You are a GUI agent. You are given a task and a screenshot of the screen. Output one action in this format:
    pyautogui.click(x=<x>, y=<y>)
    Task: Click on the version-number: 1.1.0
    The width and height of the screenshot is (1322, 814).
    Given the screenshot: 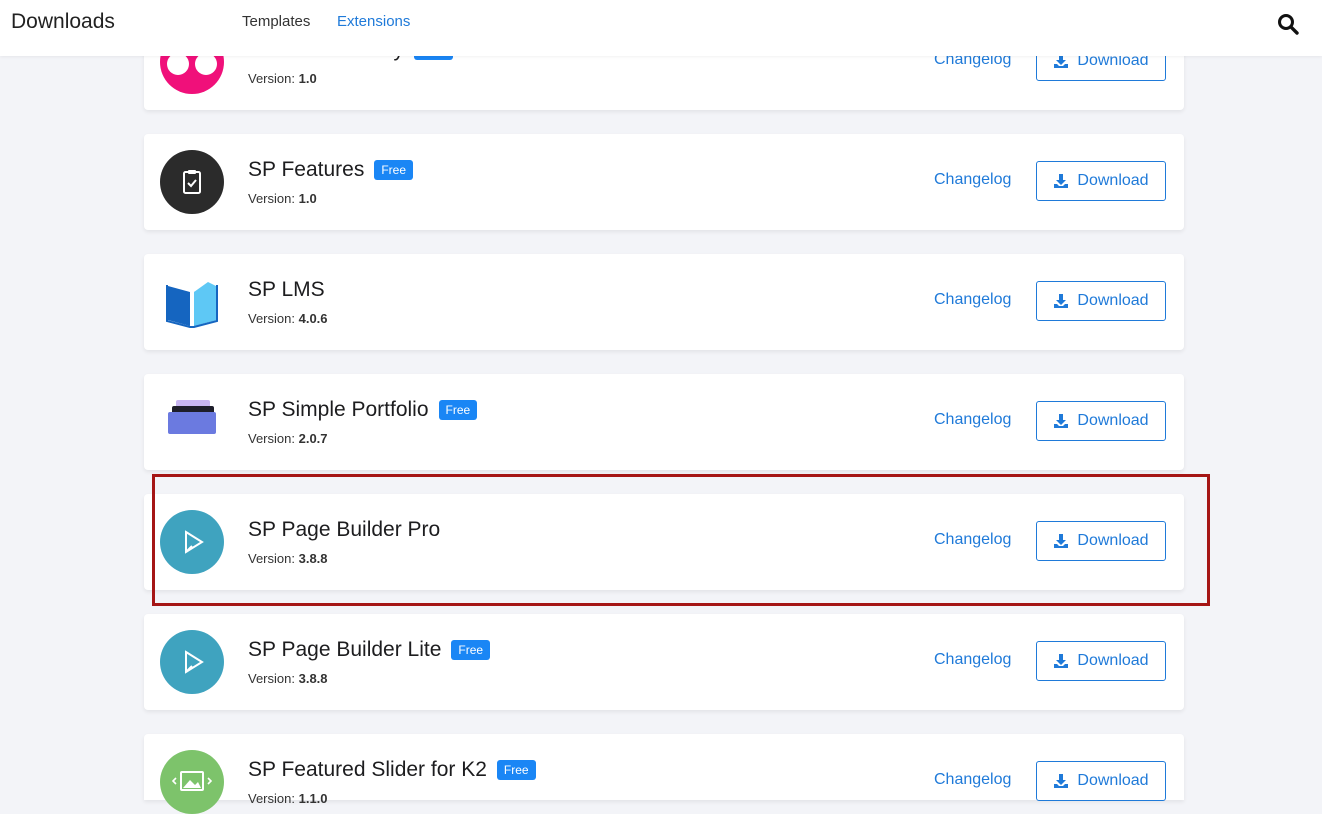 What is the action you would take?
    pyautogui.click(x=313, y=798)
    